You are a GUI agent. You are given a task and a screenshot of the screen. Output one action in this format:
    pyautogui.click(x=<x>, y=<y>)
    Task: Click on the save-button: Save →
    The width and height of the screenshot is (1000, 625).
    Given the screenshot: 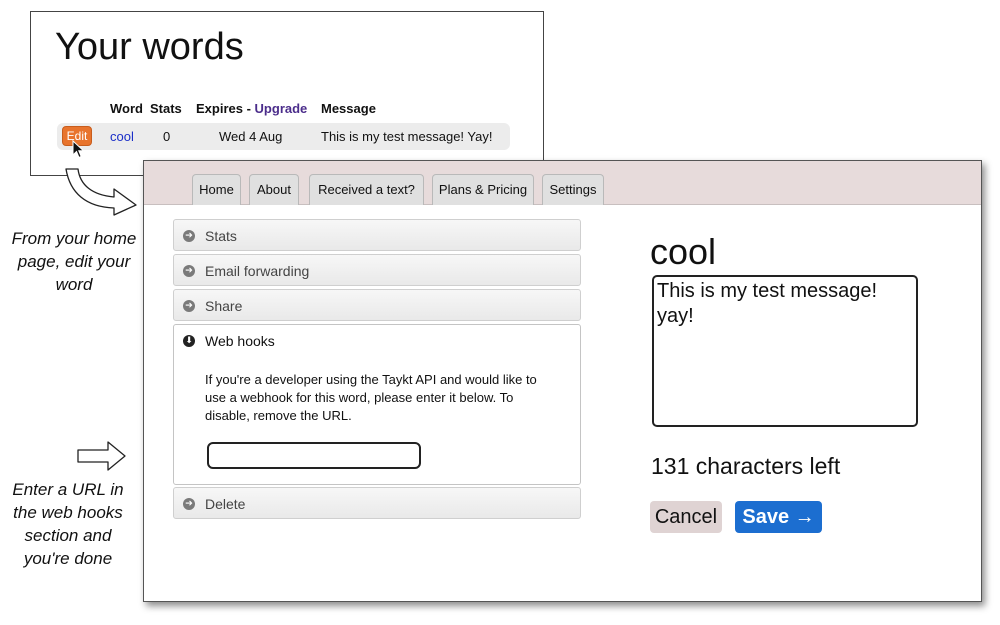 What is the action you would take?
    pyautogui.click(x=778, y=517)
    